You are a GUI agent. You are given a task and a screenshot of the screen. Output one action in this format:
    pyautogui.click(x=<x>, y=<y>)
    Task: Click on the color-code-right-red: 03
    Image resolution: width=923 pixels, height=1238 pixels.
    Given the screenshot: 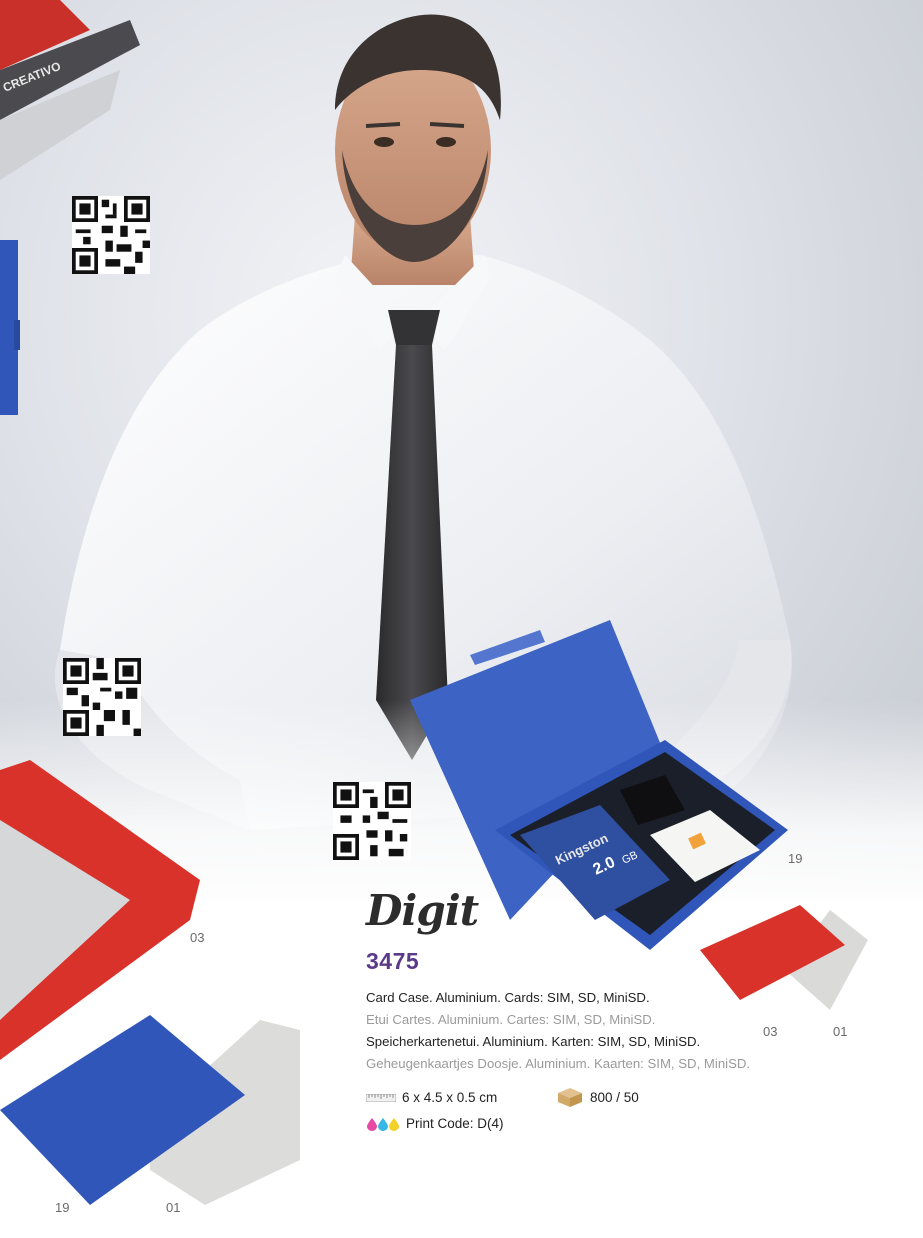 What is the action you would take?
    pyautogui.click(x=770, y=1031)
    